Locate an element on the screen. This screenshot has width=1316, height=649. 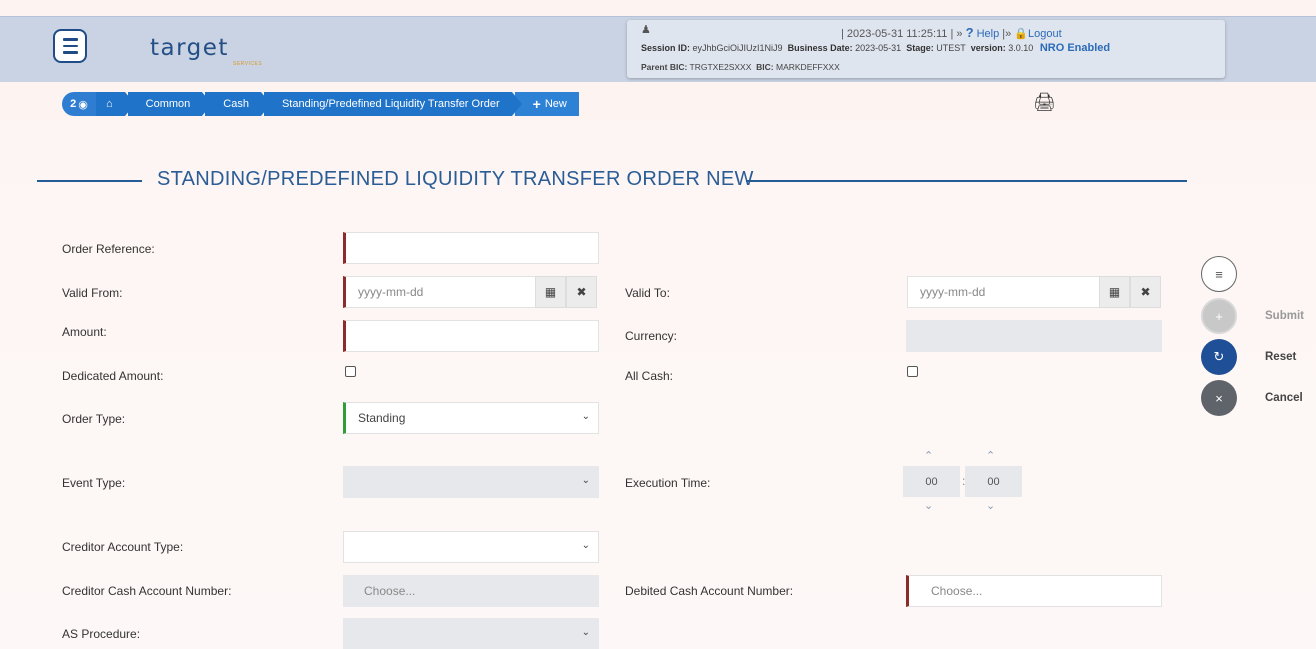
valid-from-label: Valid From: is located at coordinates (92, 293).